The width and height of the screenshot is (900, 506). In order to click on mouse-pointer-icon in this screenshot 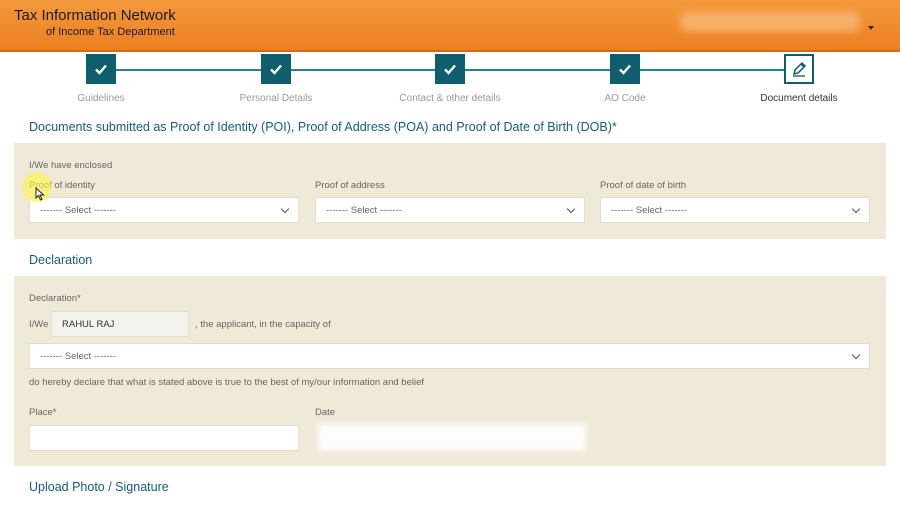, I will do `click(40, 194)`.